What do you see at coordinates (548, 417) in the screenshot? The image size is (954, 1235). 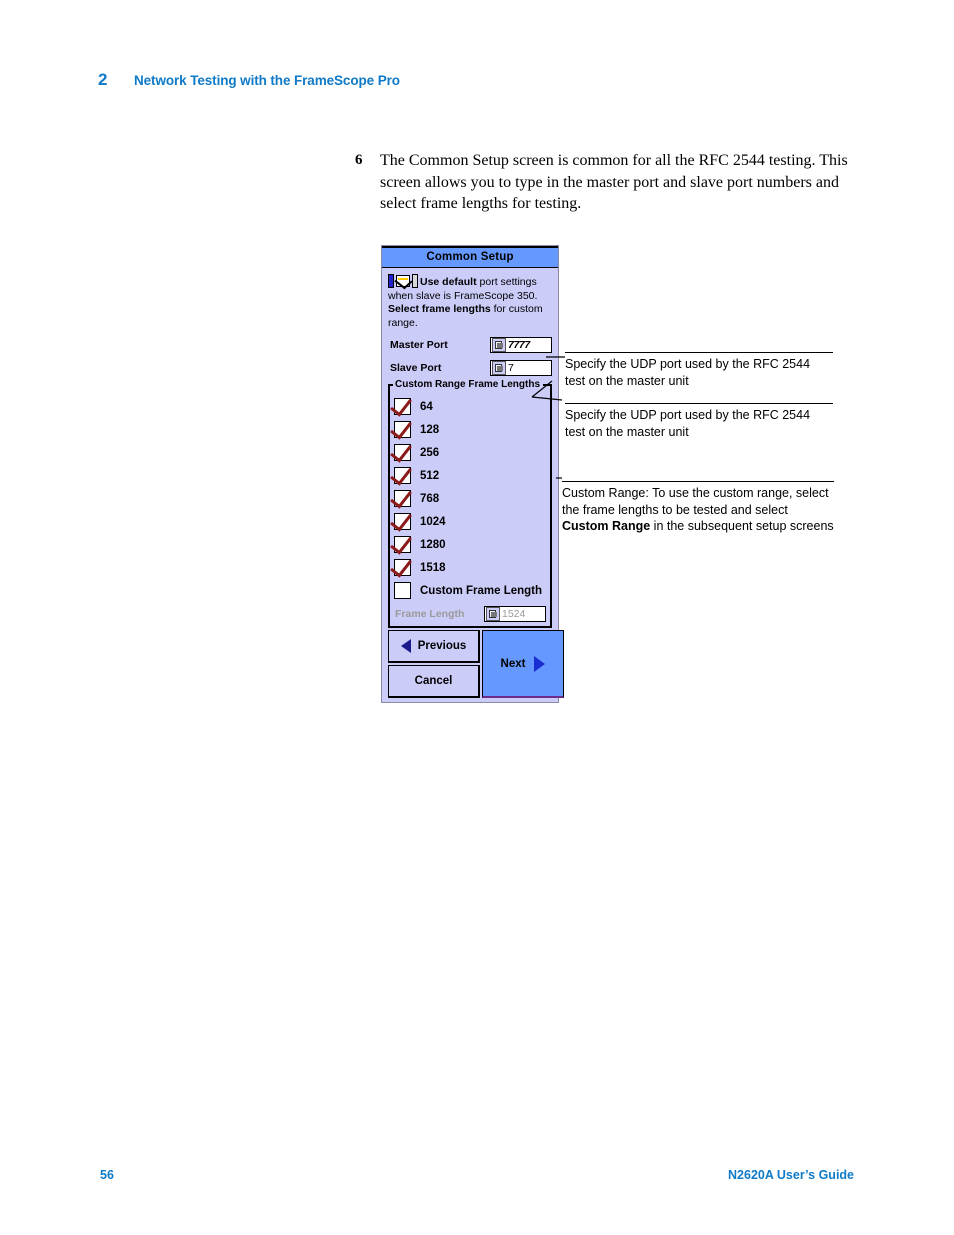 I see `callout-leader-lines` at bounding box center [548, 417].